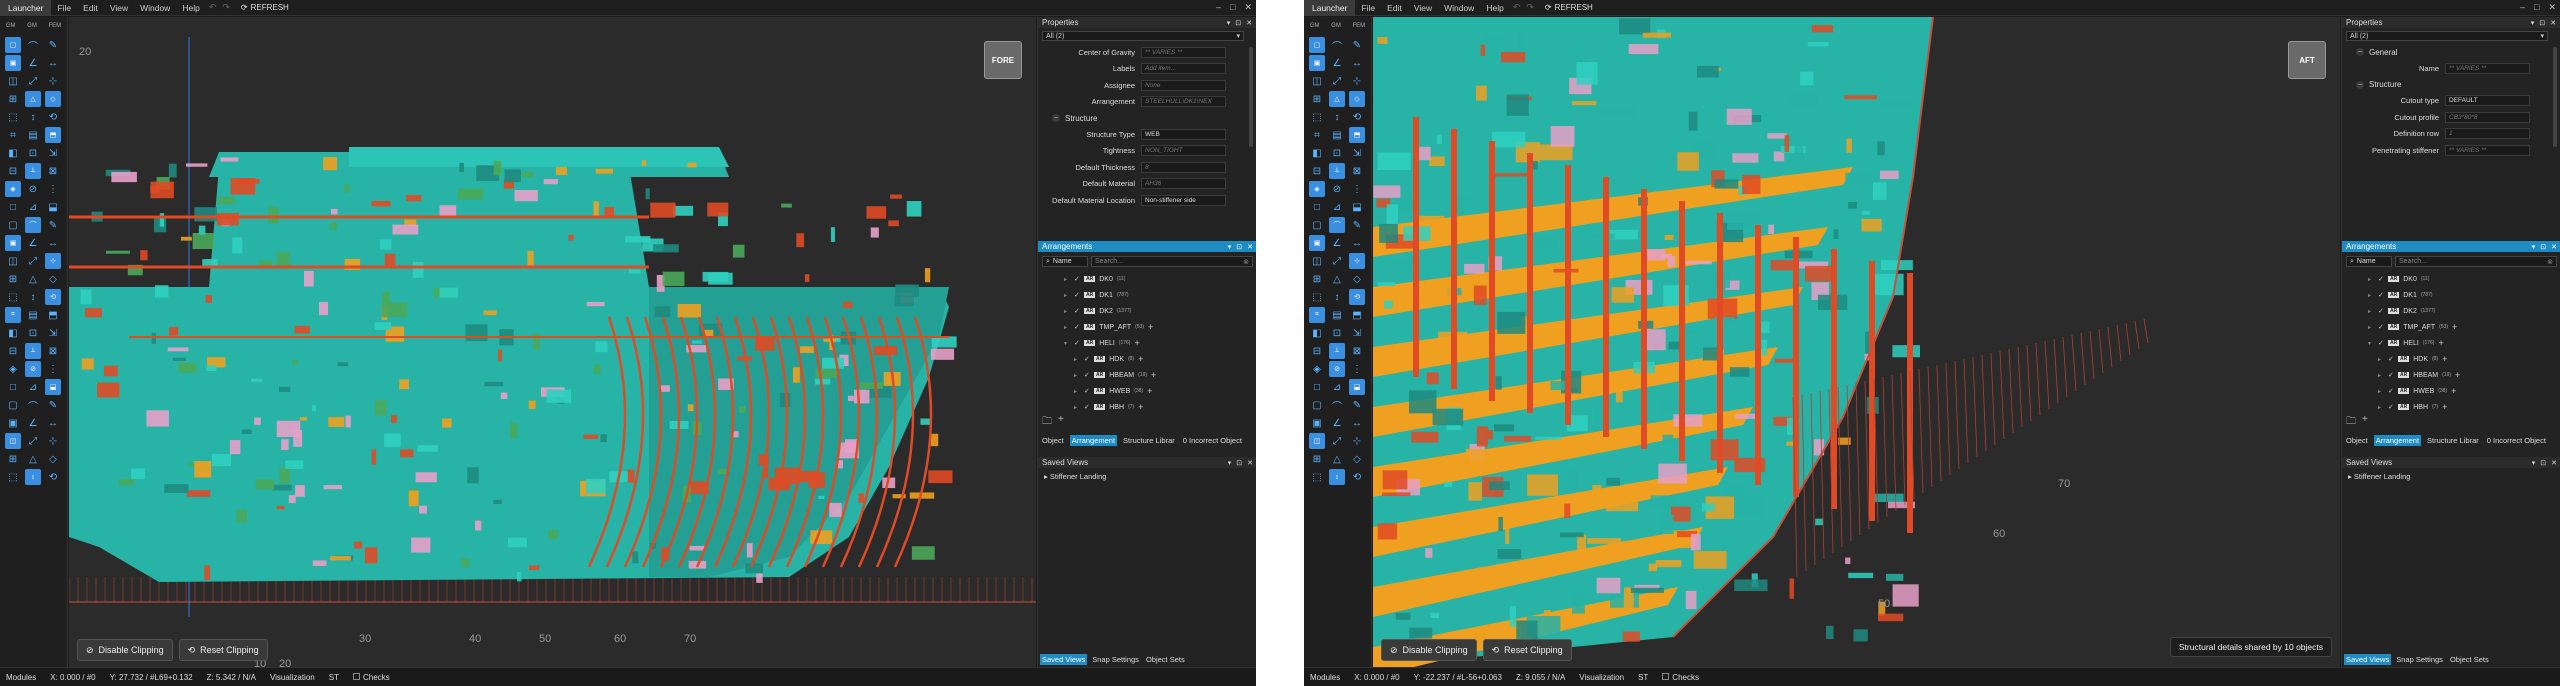 The height and width of the screenshot is (686, 2560). Describe the element at coordinates (1230, 247) in the screenshot. I see `pin-icon: ▾` at that location.